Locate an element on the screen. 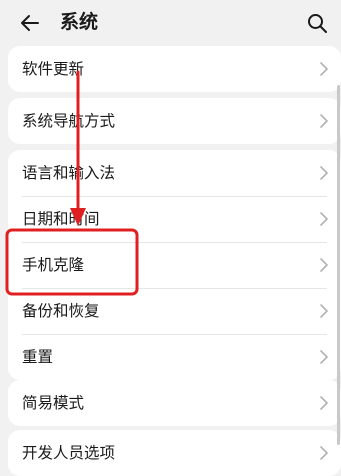 Image resolution: width=341 pixels, height=476 pixels. settings-item-label: 软件更新 is located at coordinates (53, 69).